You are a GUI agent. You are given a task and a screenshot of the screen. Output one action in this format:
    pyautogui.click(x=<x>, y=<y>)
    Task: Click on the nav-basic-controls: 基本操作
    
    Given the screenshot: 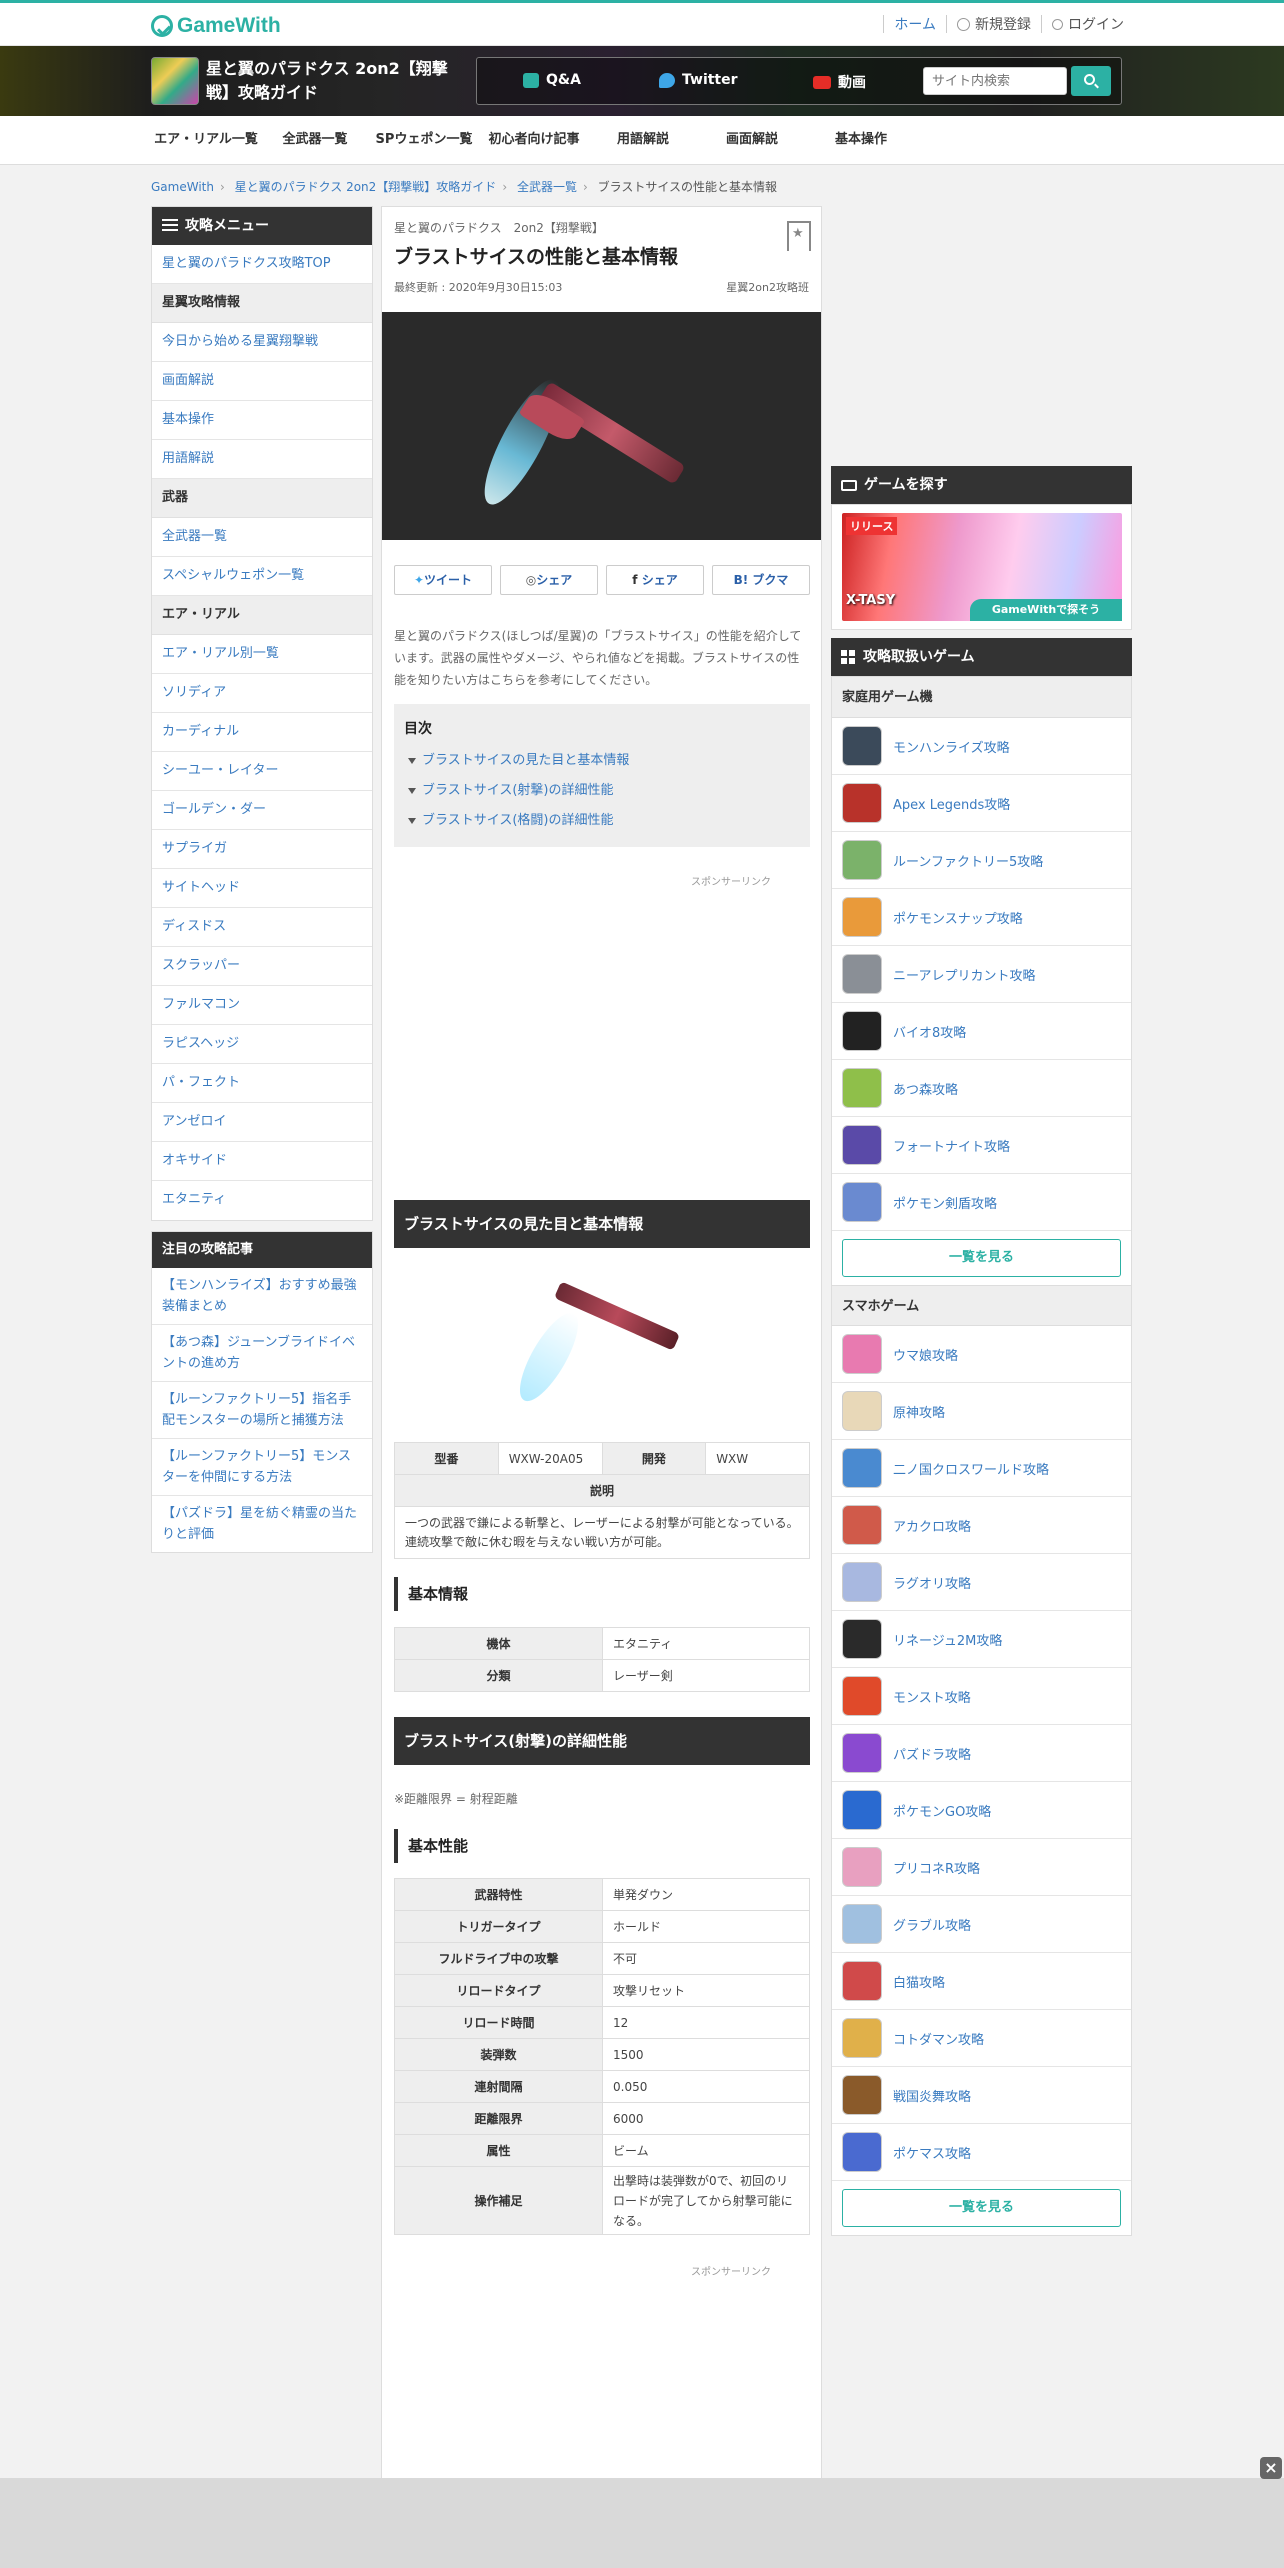 What is the action you would take?
    pyautogui.click(x=861, y=140)
    